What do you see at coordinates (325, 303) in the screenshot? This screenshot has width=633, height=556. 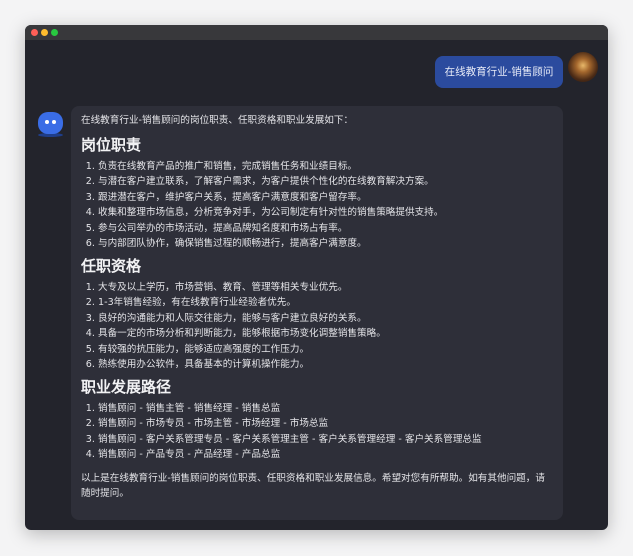 I see `list-item: 1-3年销售经验，有在线教育行业经验者优先。` at bounding box center [325, 303].